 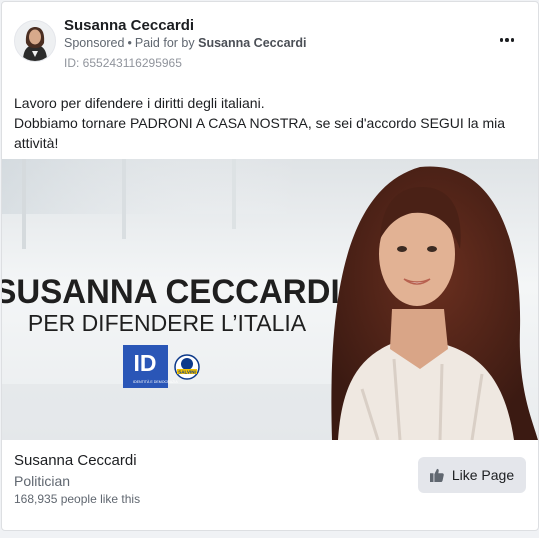 I want to click on page-avatar, so click(x=35, y=41).